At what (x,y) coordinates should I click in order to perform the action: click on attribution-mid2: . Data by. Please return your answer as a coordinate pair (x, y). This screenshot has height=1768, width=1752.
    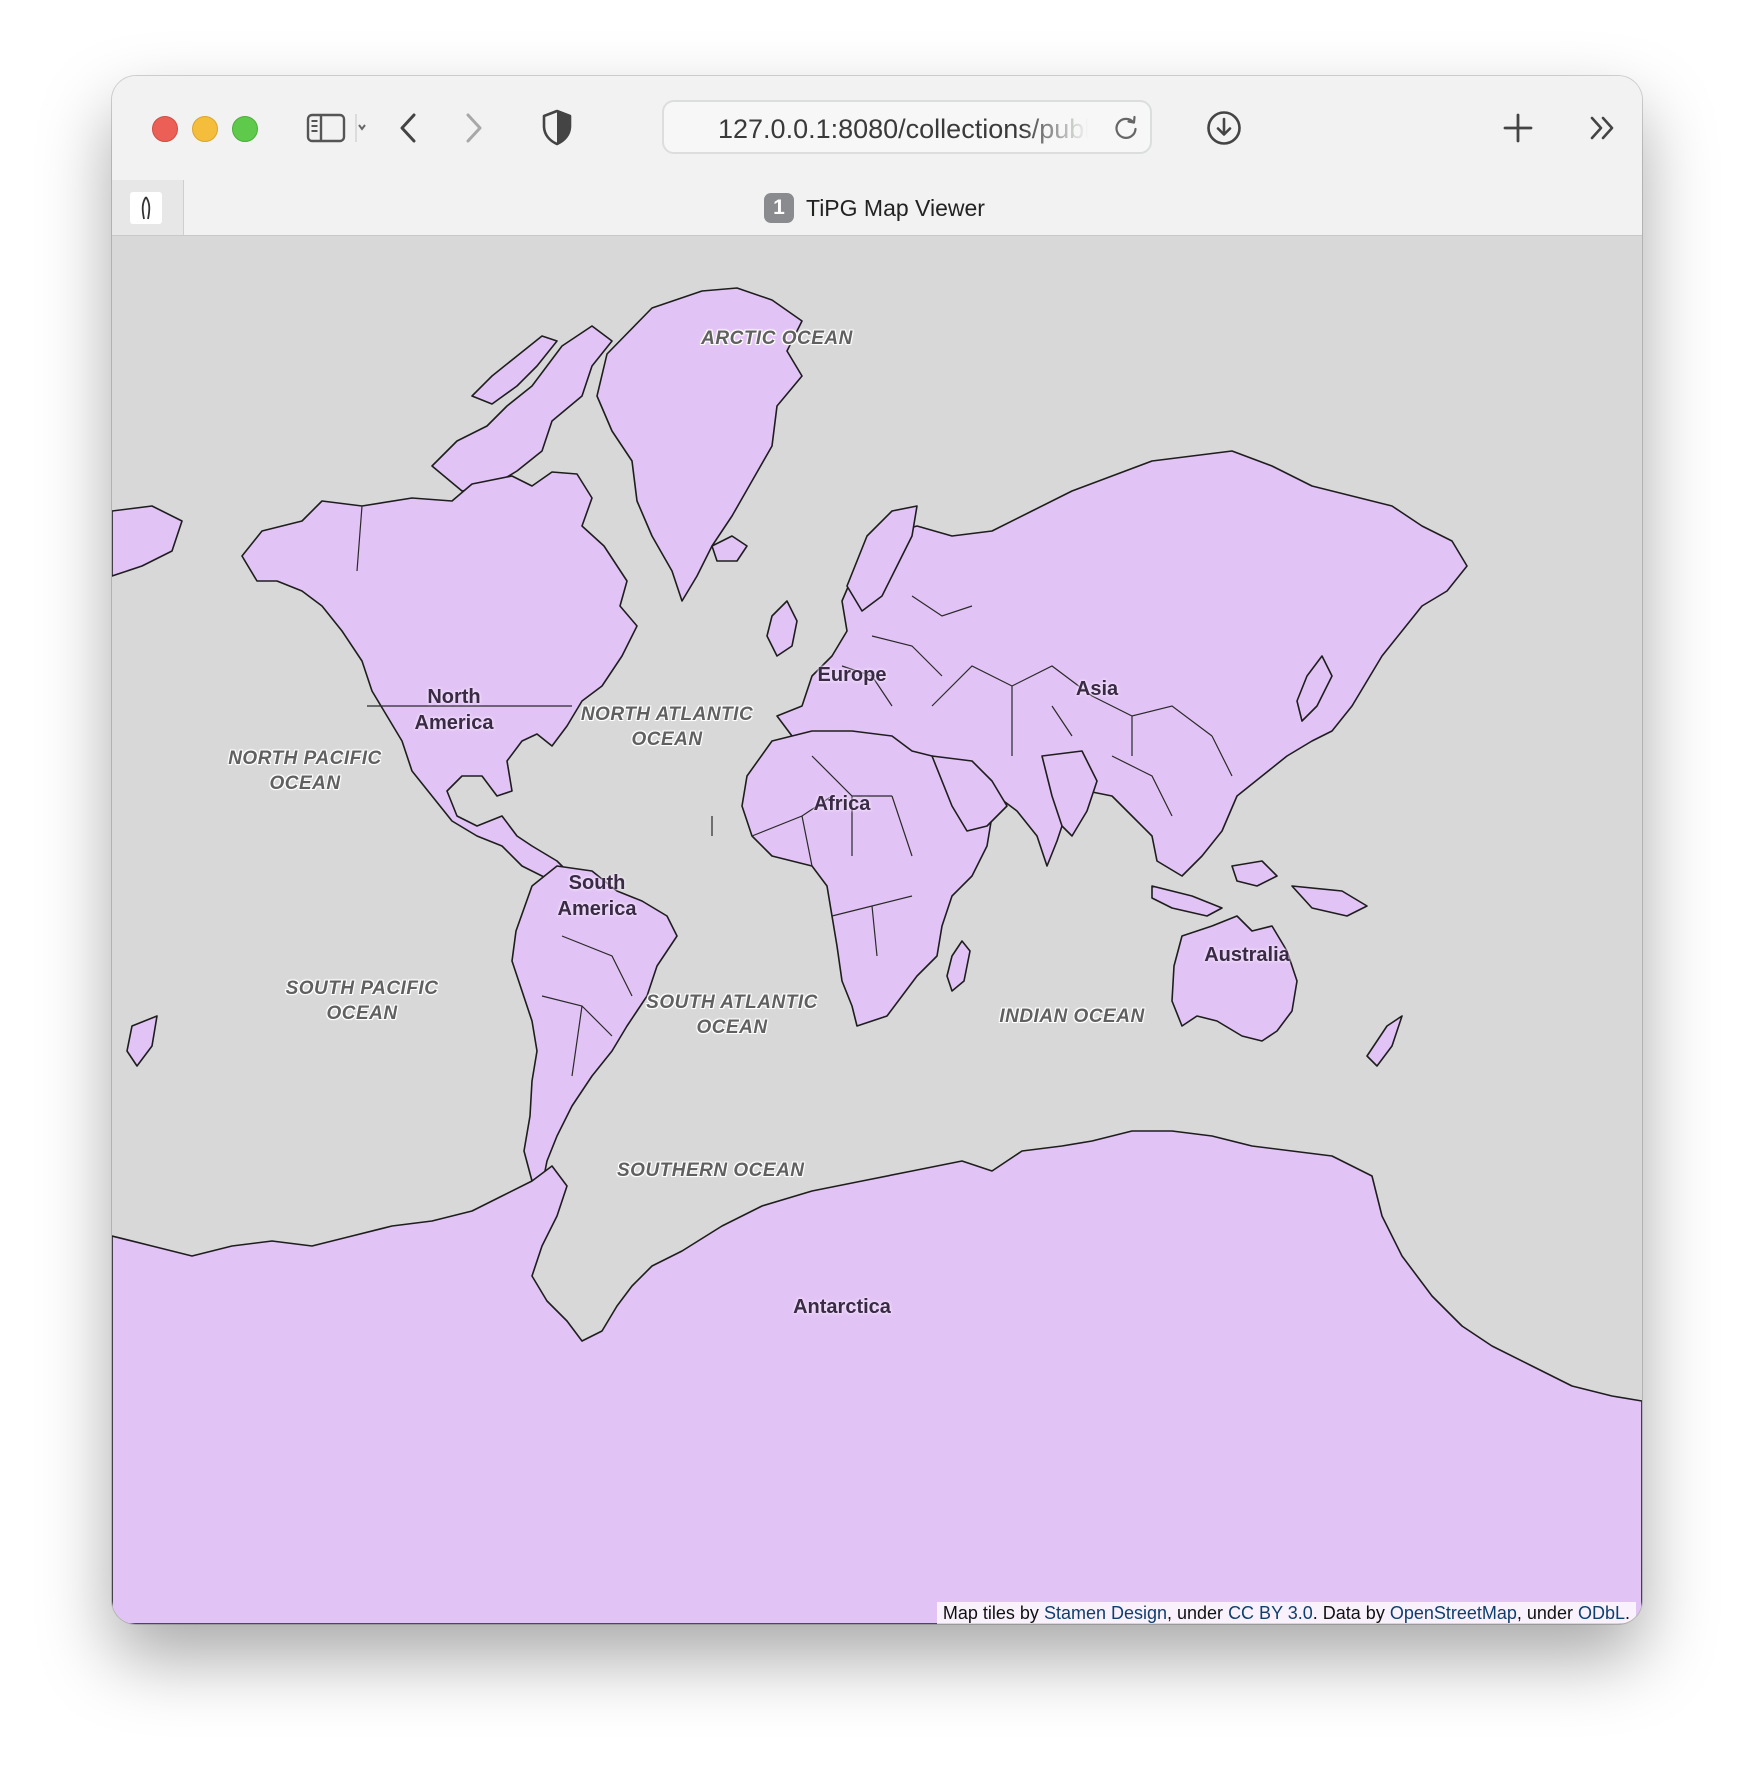
    Looking at the image, I should click on (1351, 1613).